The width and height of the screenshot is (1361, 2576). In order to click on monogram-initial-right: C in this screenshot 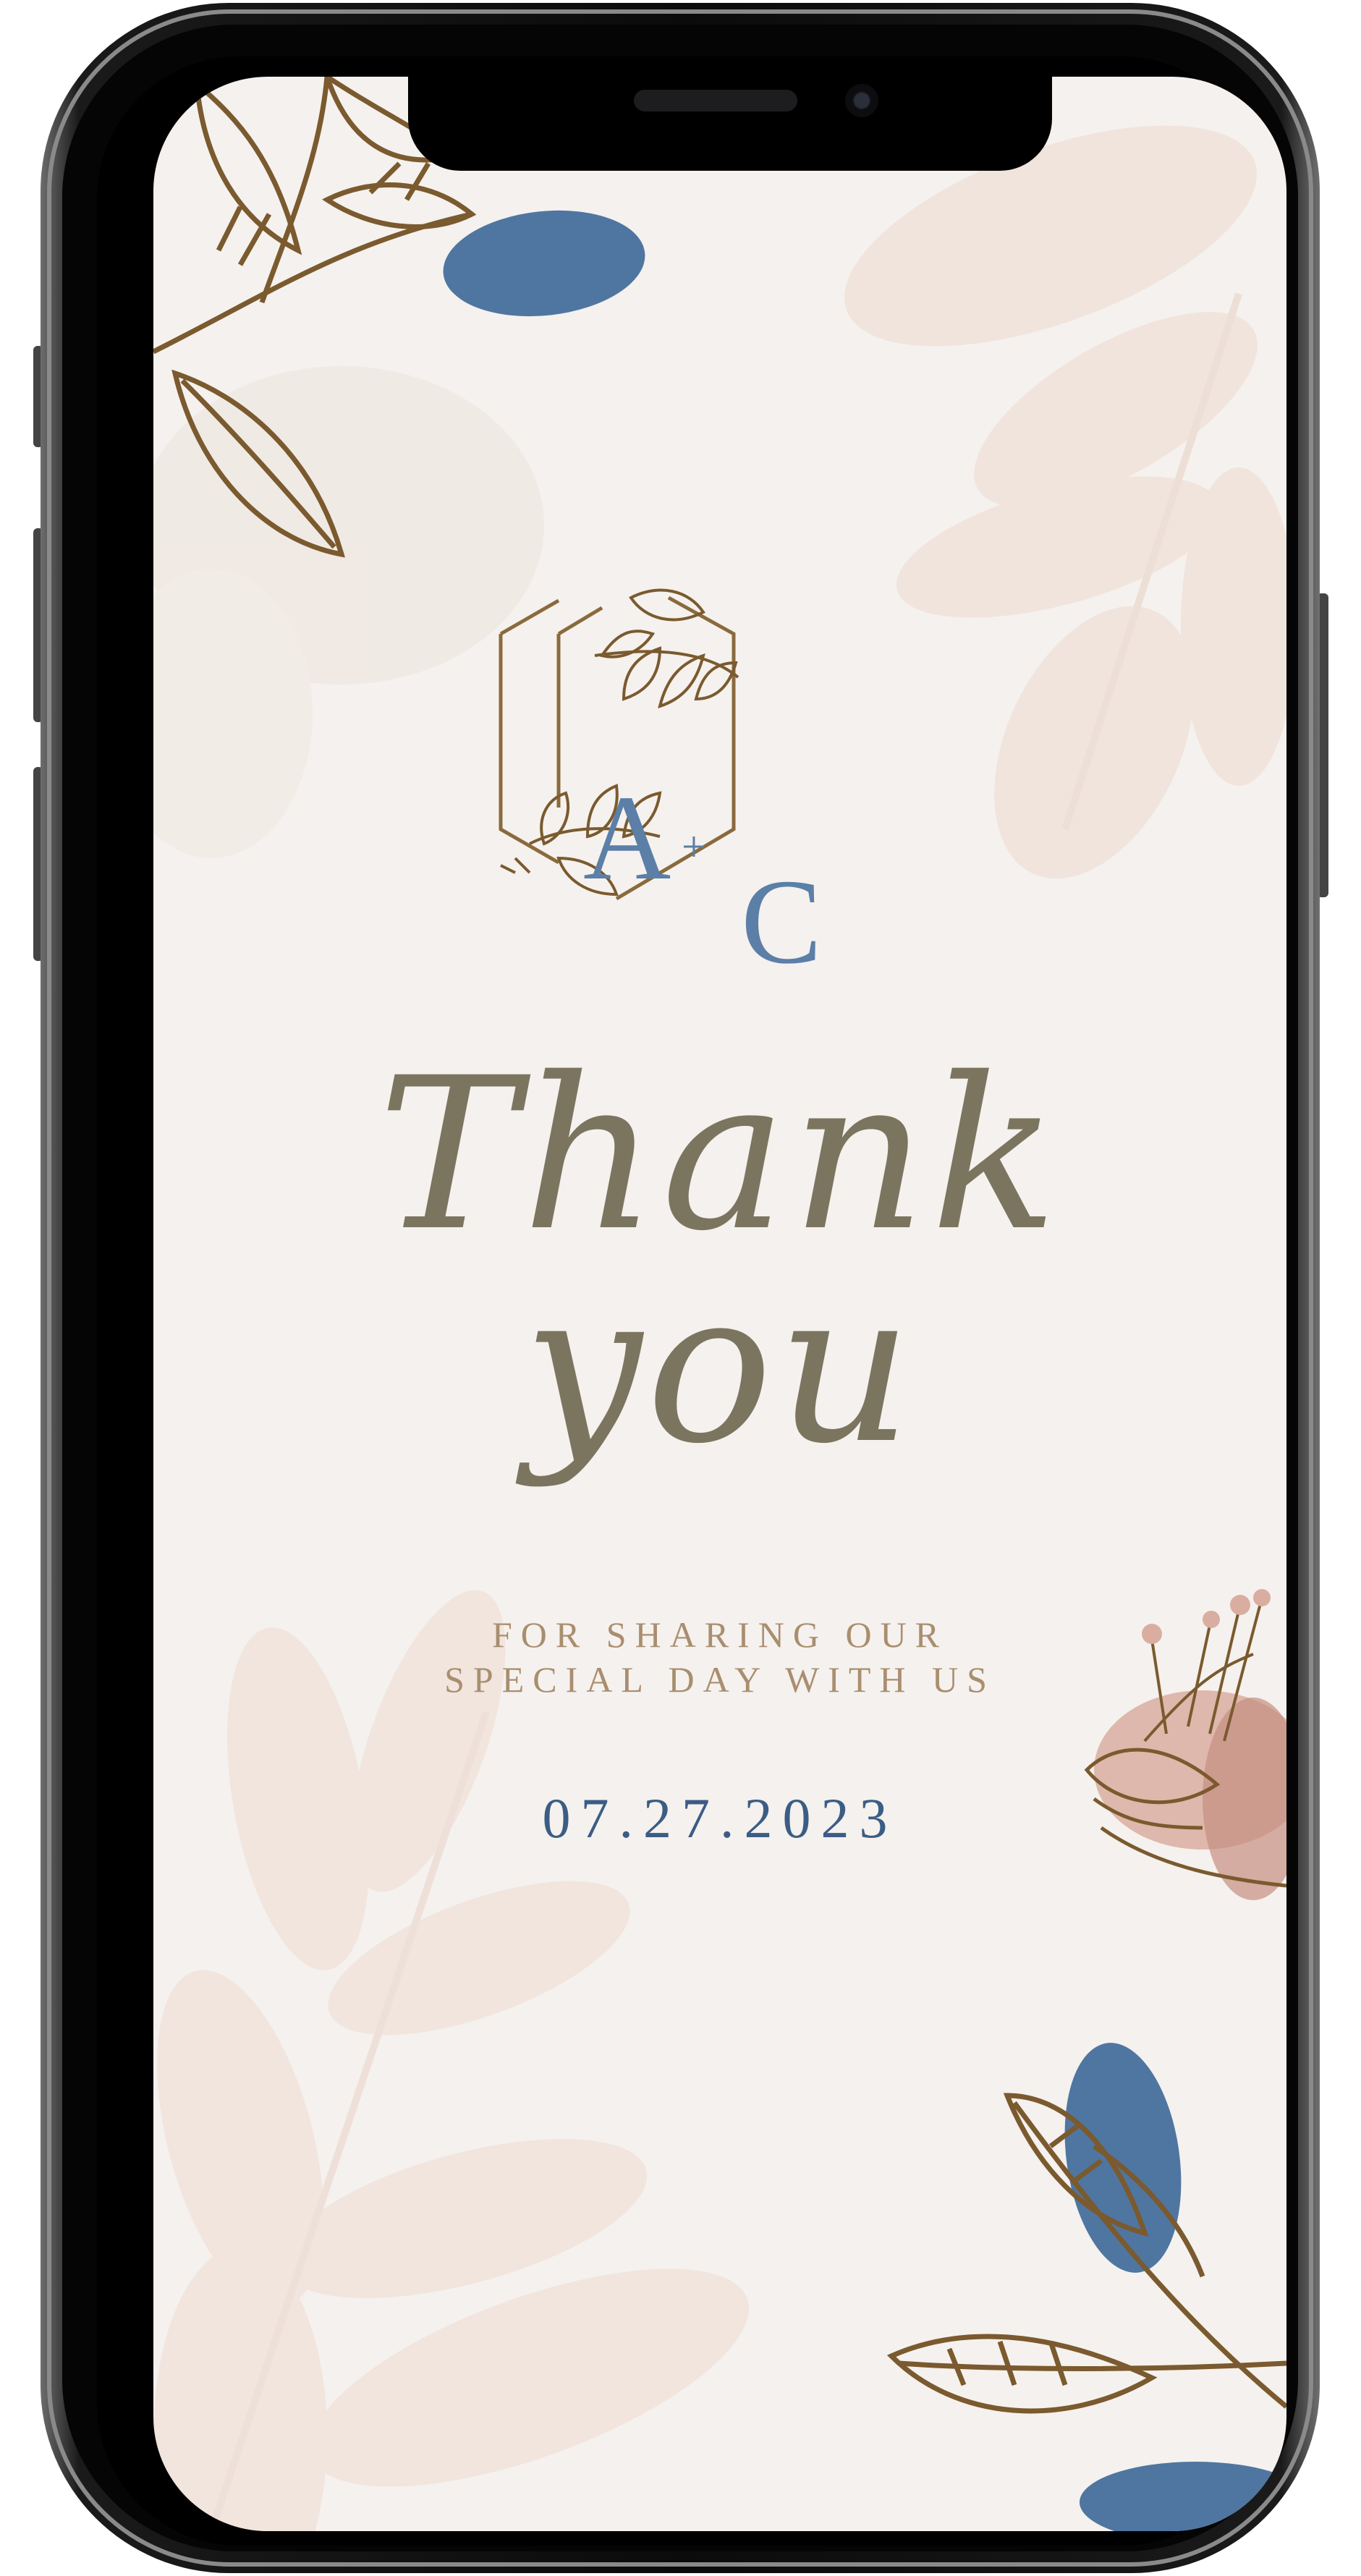, I will do `click(782, 922)`.